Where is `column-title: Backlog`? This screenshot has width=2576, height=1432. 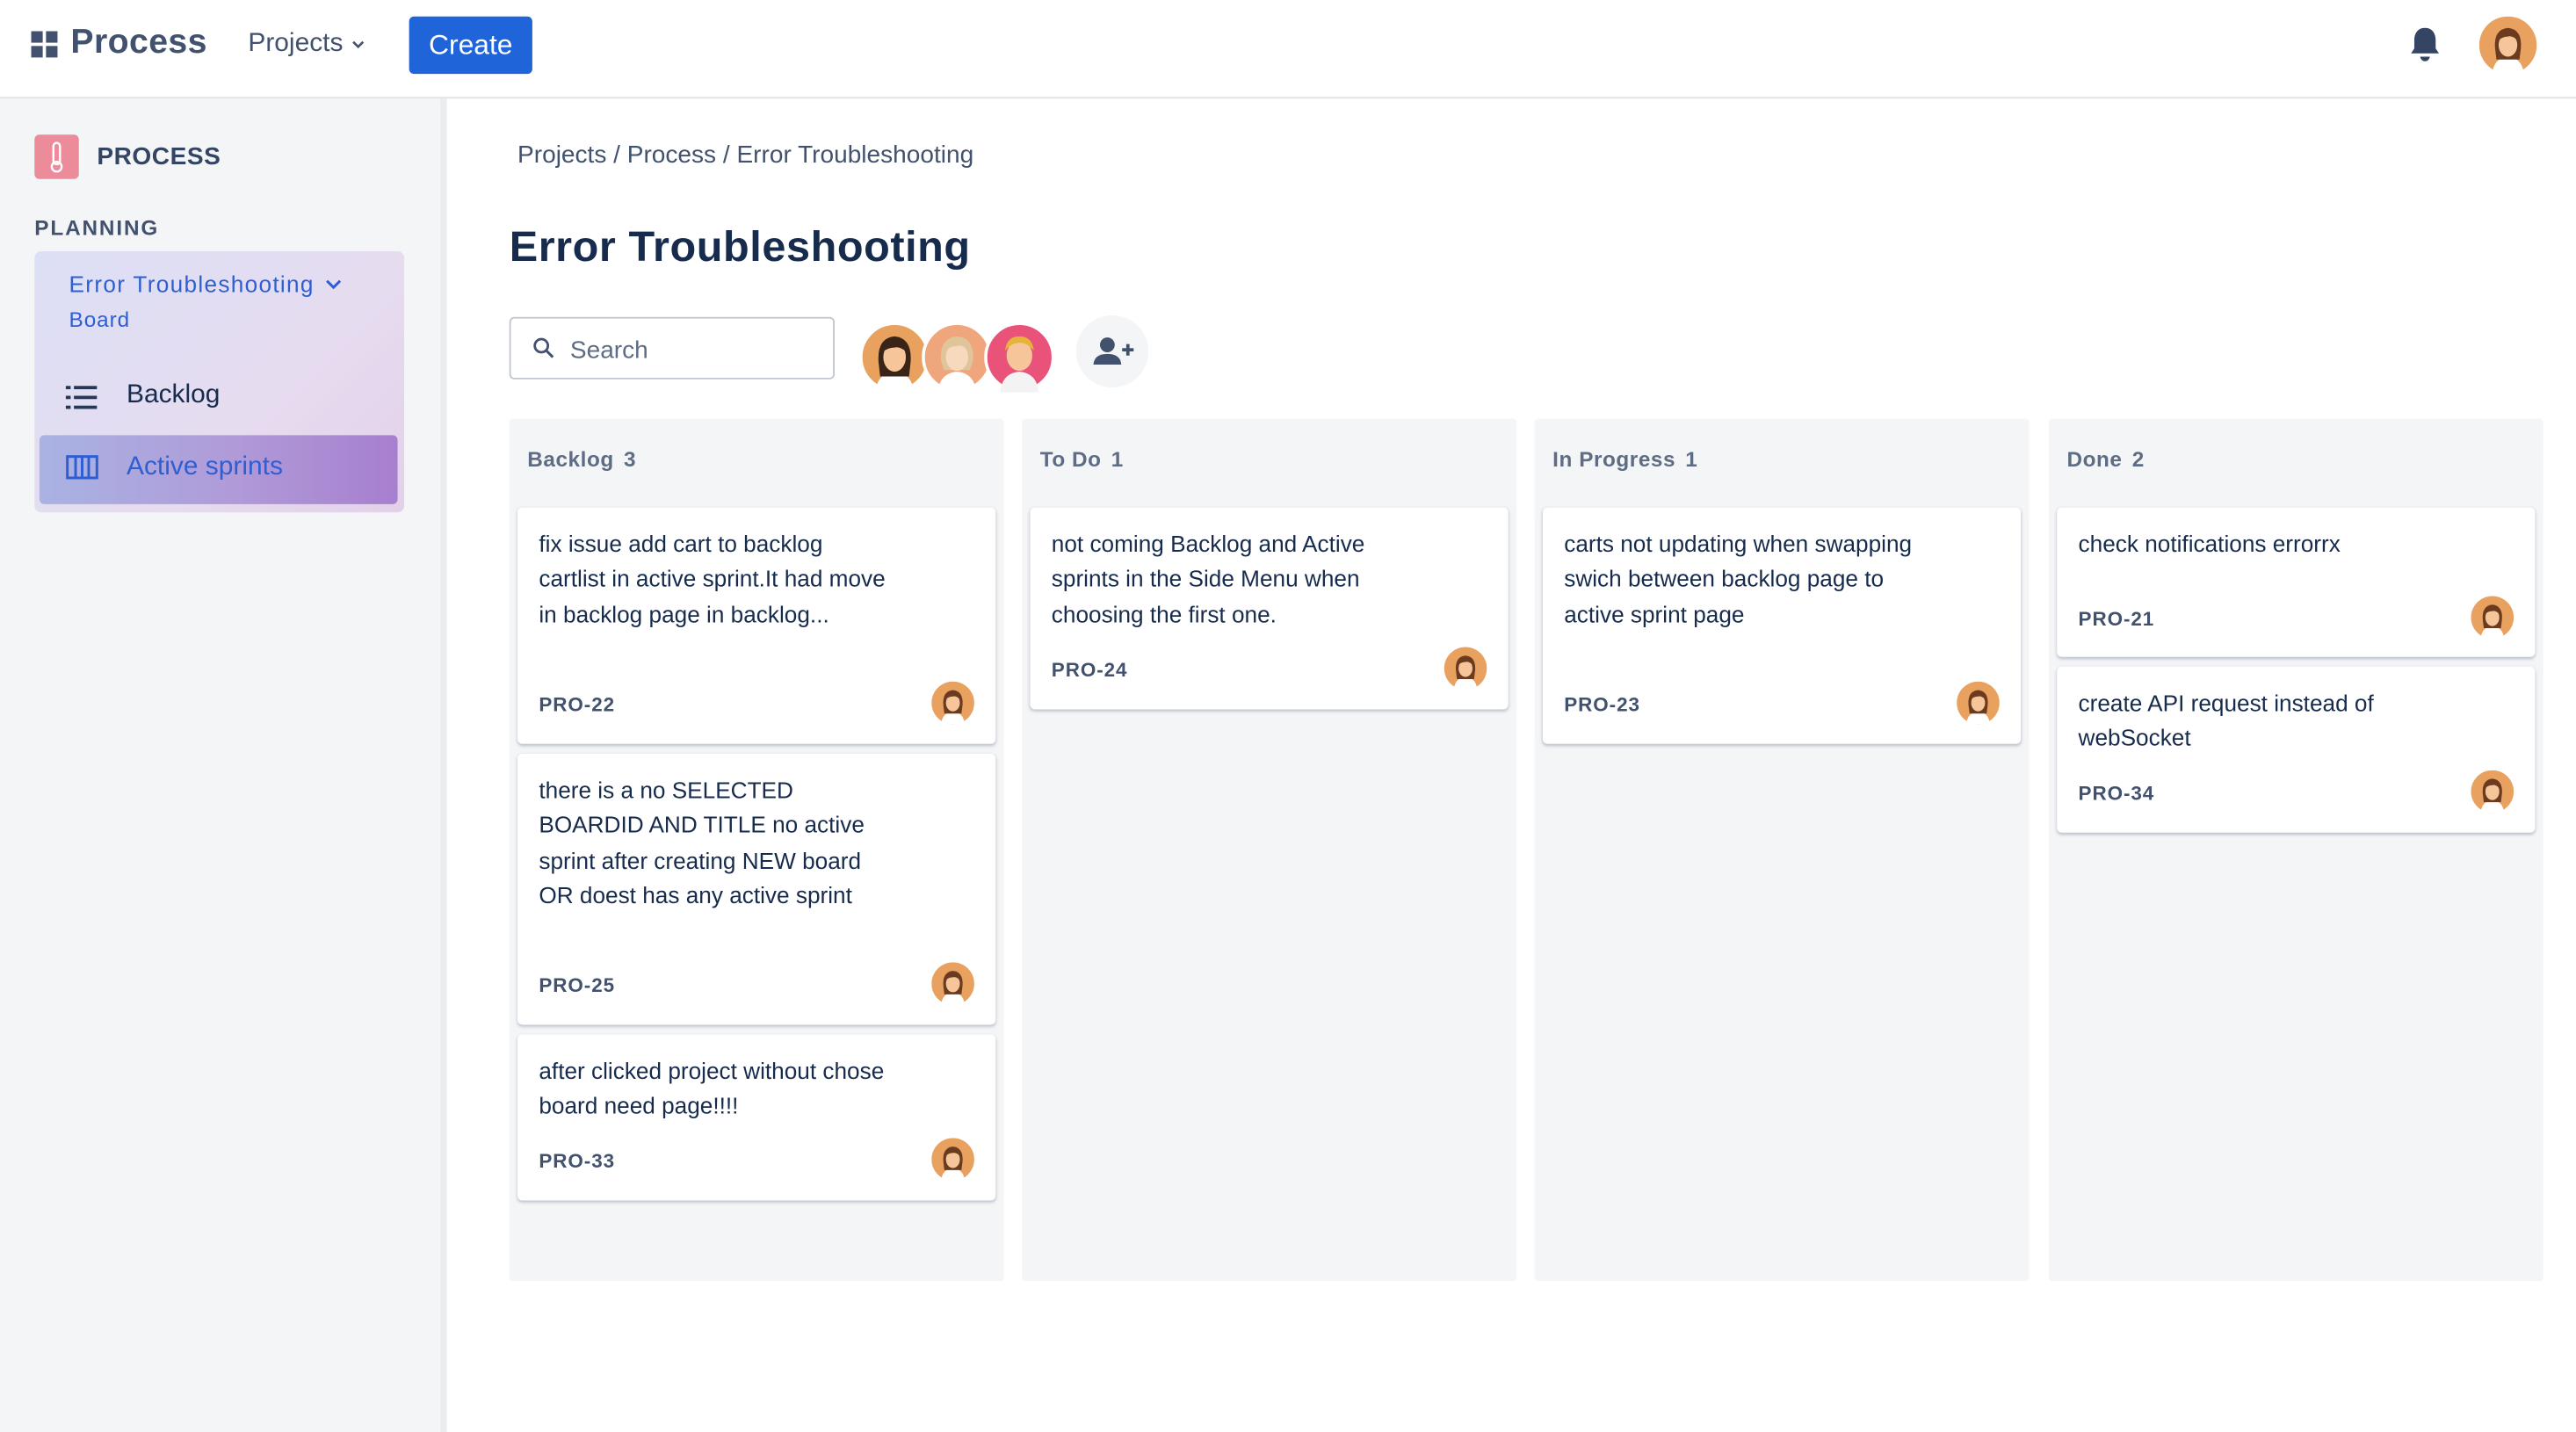 column-title: Backlog is located at coordinates (570, 459).